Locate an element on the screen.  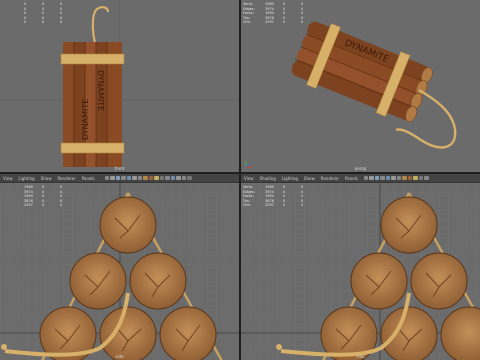
viewport-menubar-left: View Lighting Show Renderer Panels is located at coordinates (119, 178).